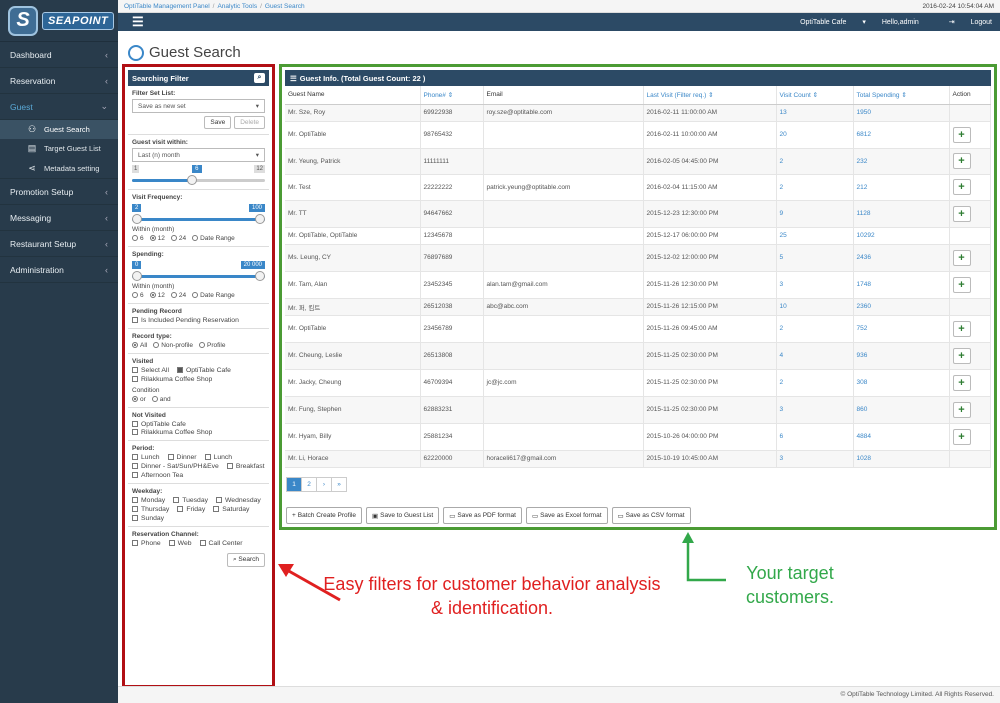  What do you see at coordinates (704, 557) in the screenshot?
I see `green-arrow` at bounding box center [704, 557].